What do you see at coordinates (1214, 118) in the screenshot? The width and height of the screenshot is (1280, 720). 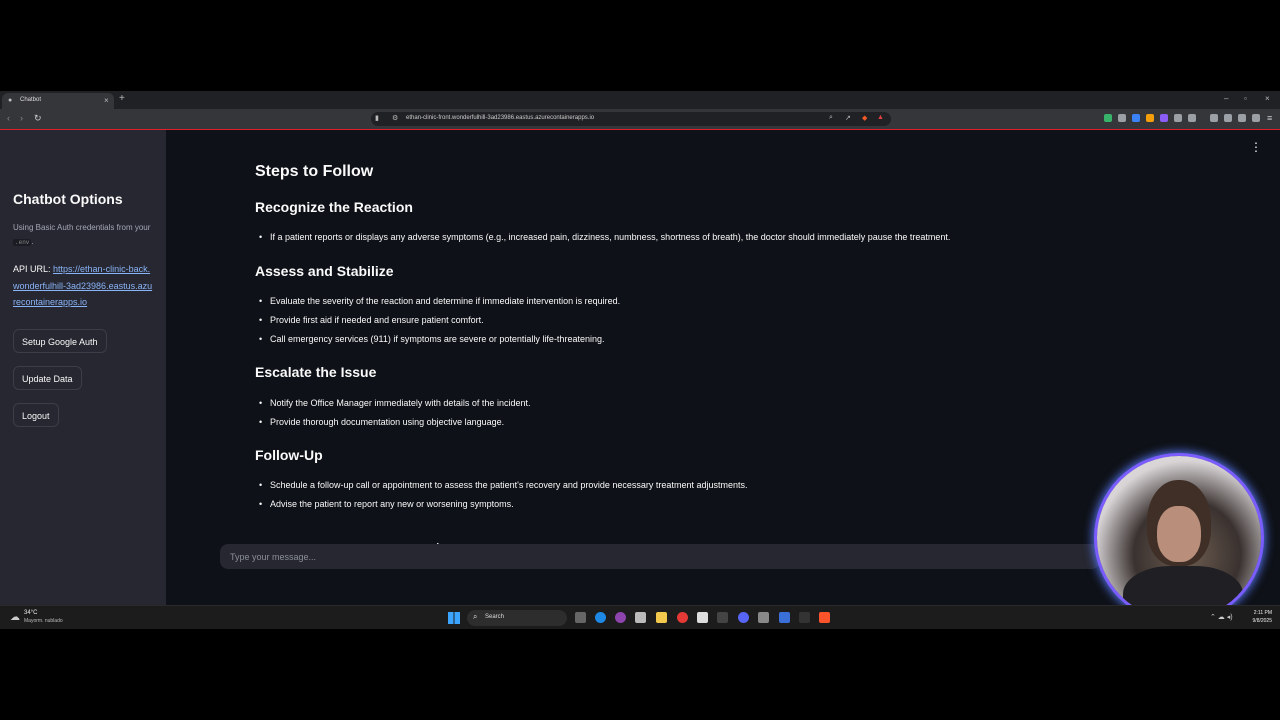 I see `sidebar-toggle-icon` at bounding box center [1214, 118].